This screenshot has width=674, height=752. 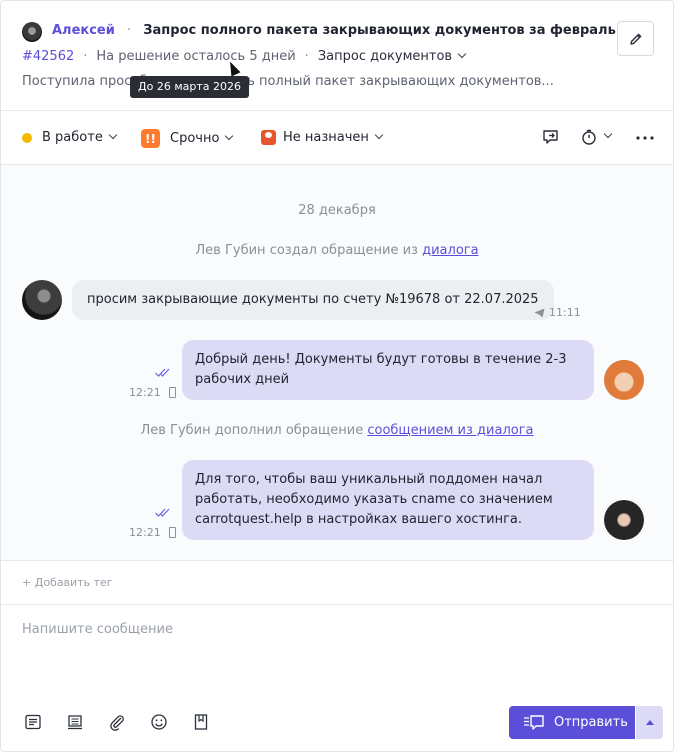 What do you see at coordinates (189, 87) in the screenshot?
I see `deadline-tooltip: До 26 марта 2026` at bounding box center [189, 87].